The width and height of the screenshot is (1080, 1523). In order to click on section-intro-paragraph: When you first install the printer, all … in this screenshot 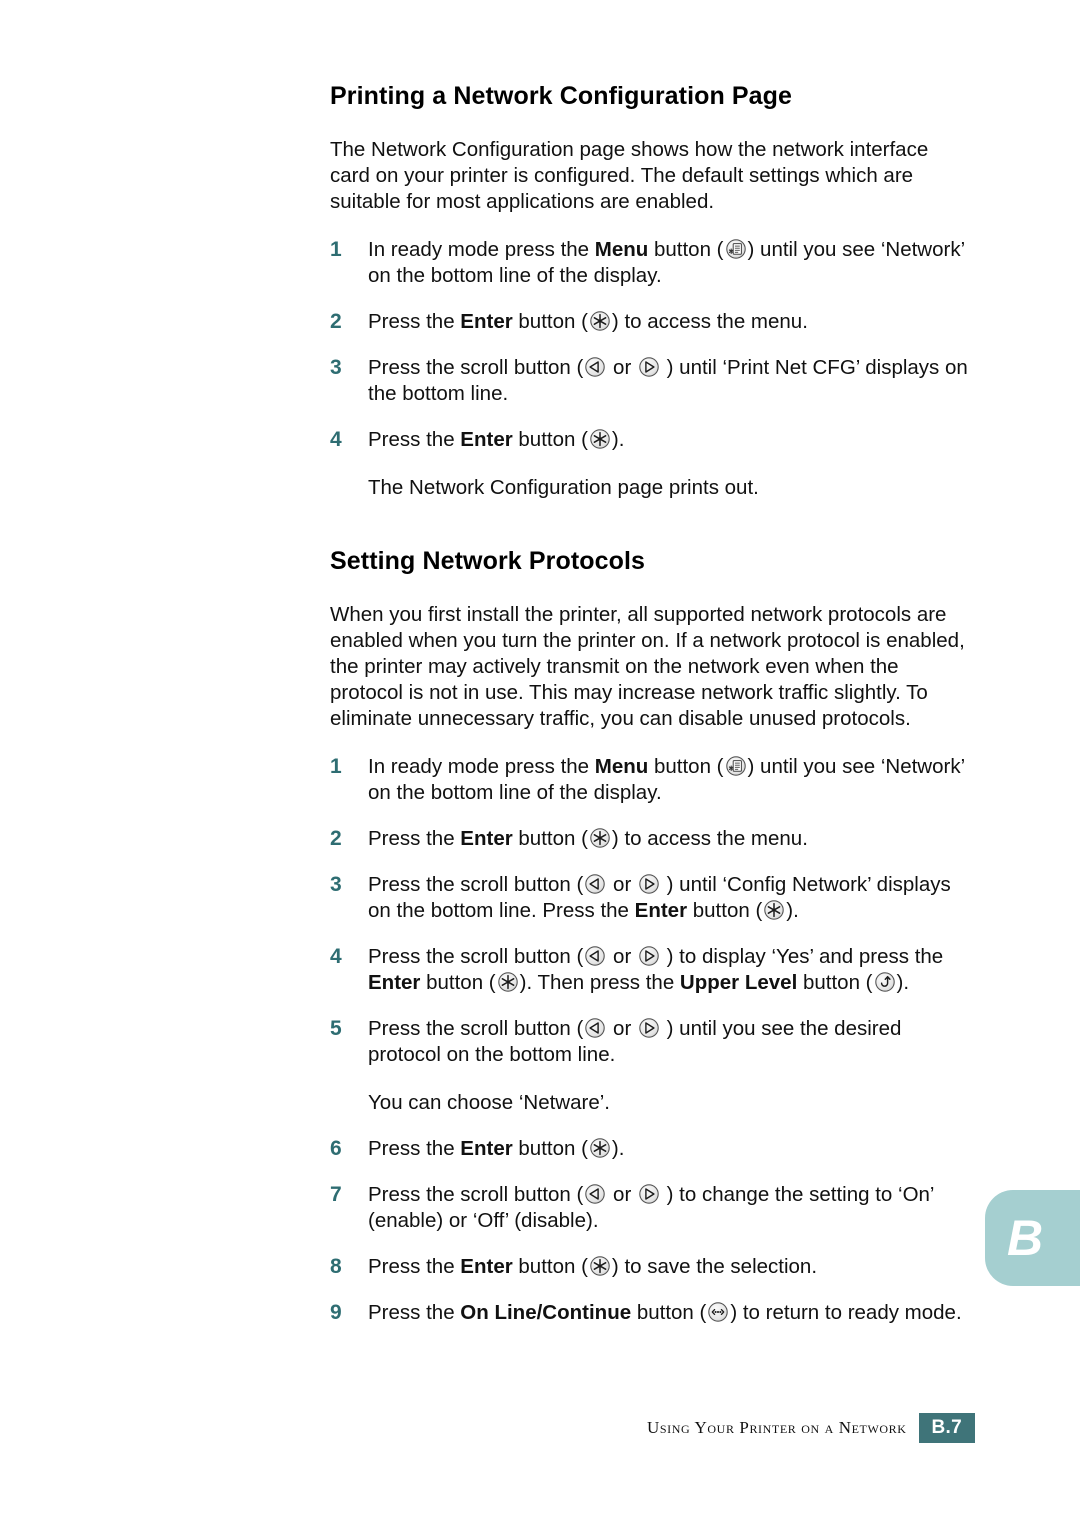, I will do `click(647, 666)`.